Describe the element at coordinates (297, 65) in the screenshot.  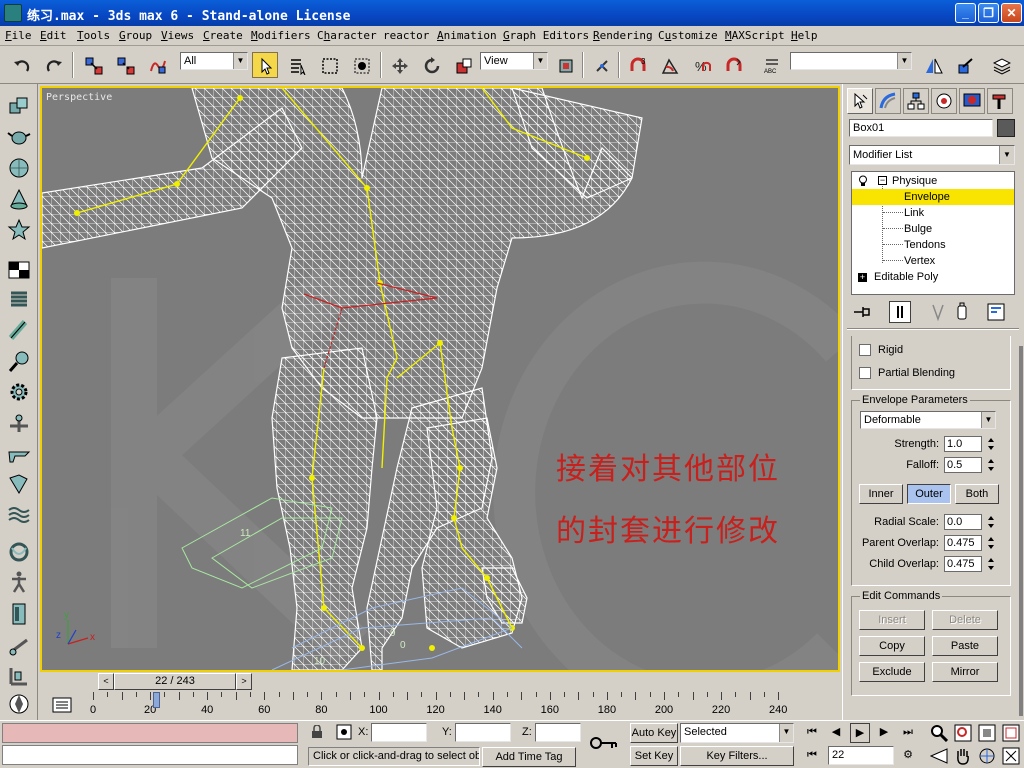
I see `select-by-name-button` at that location.